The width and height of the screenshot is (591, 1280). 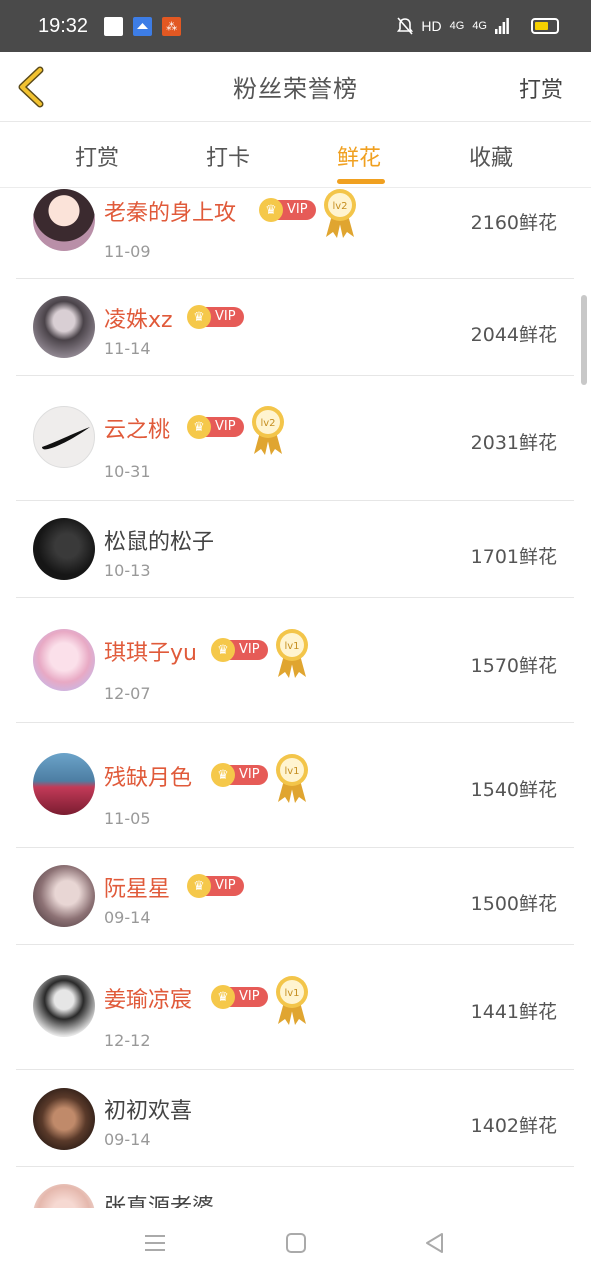 What do you see at coordinates (138, 320) in the screenshot?
I see `user-name: 凌姝xz` at bounding box center [138, 320].